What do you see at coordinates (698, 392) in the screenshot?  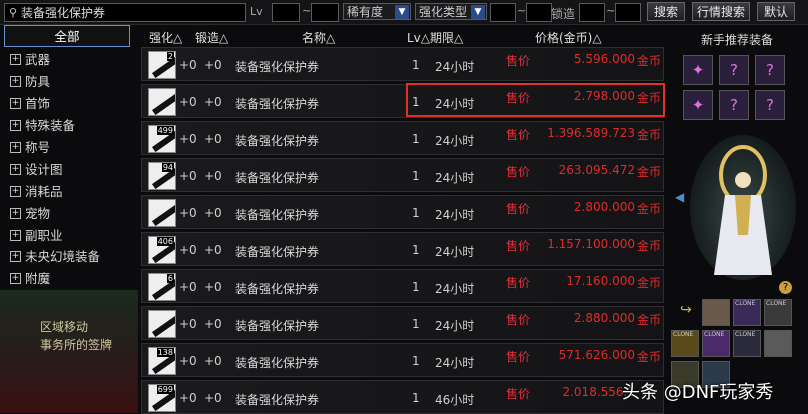 I see `watermark: 头条 @DNF玩家秀` at bounding box center [698, 392].